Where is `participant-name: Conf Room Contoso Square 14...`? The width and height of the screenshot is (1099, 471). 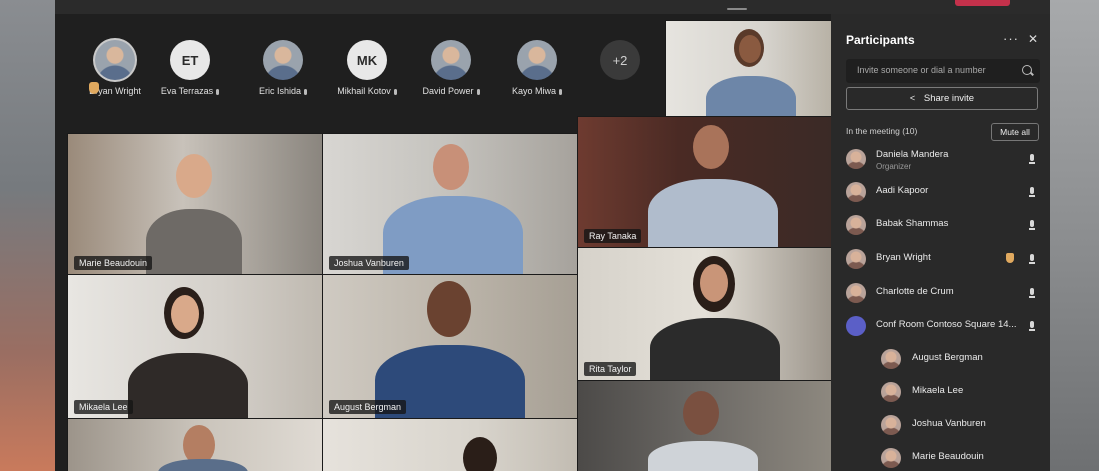
participant-name: Conf Room Contoso Square 14... is located at coordinates (946, 324).